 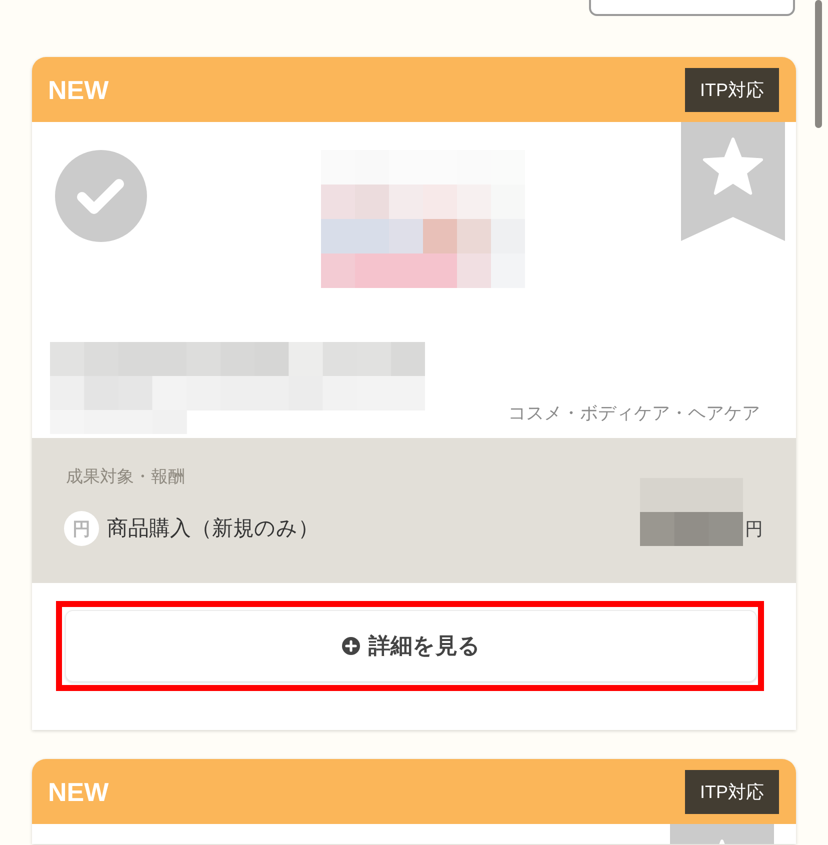 I want to click on reward-condition: 商品購入（新規のみ）, so click(x=213, y=529).